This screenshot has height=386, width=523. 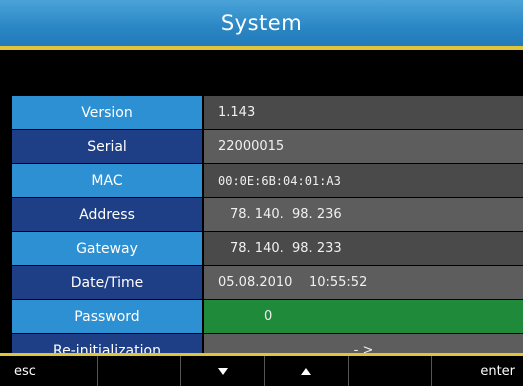 I want to click on row-label: Password, so click(x=107, y=316).